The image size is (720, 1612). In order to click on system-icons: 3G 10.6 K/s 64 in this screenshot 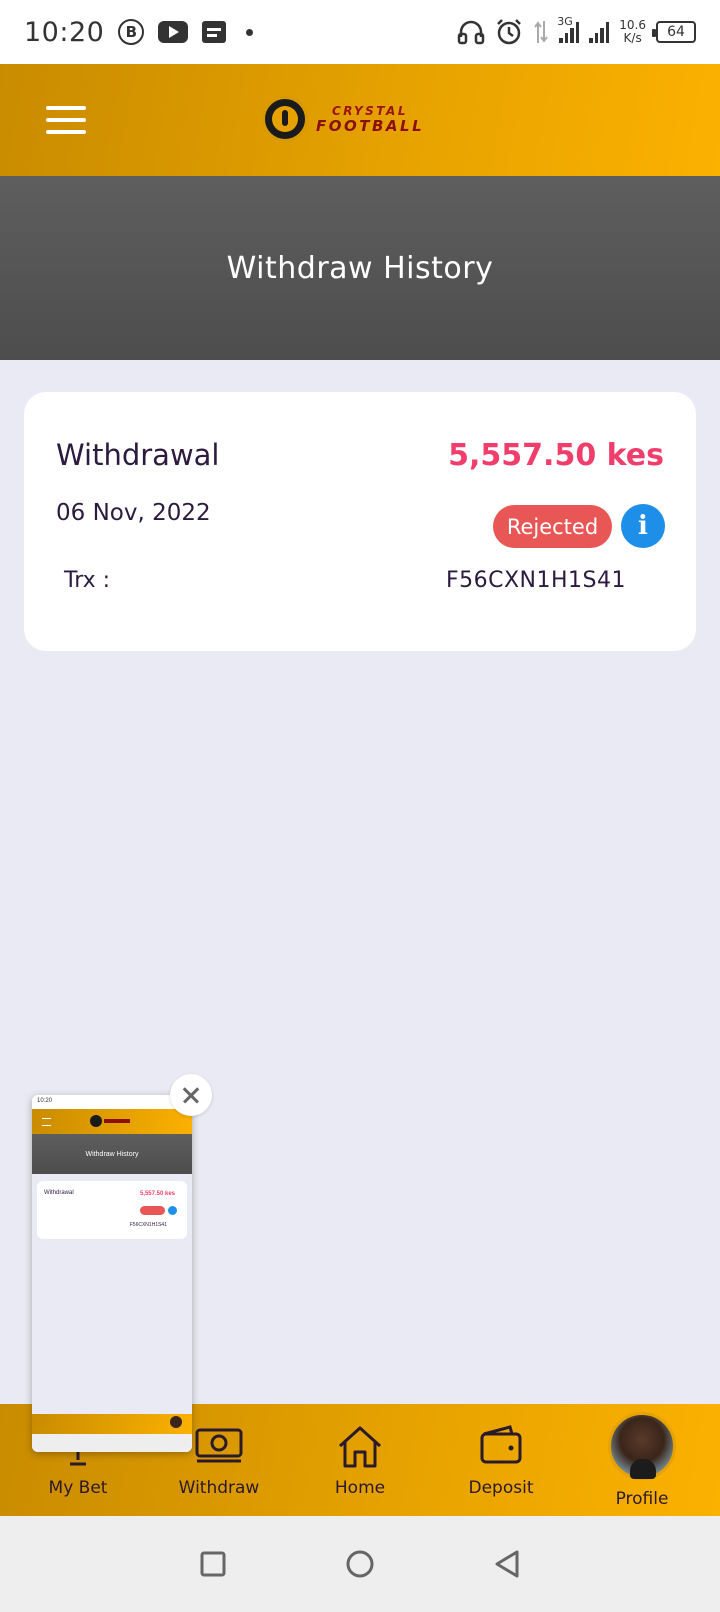, I will do `click(576, 30)`.